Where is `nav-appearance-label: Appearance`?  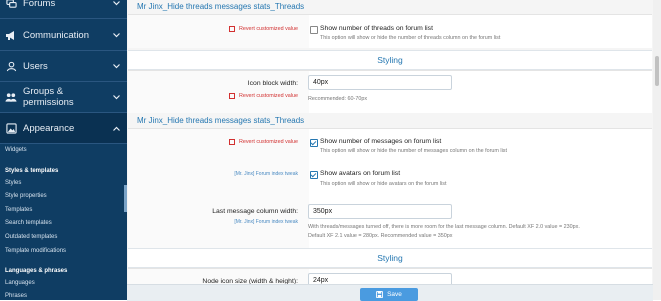 nav-appearance-label: Appearance is located at coordinates (49, 128).